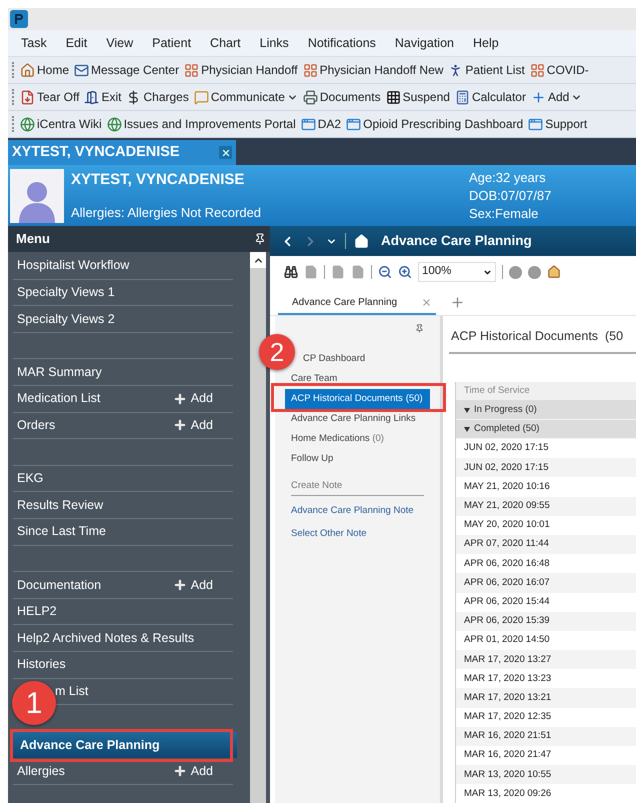  Describe the element at coordinates (510, 195) in the screenshot. I see `dob-text: DOB:07/07/87` at that location.